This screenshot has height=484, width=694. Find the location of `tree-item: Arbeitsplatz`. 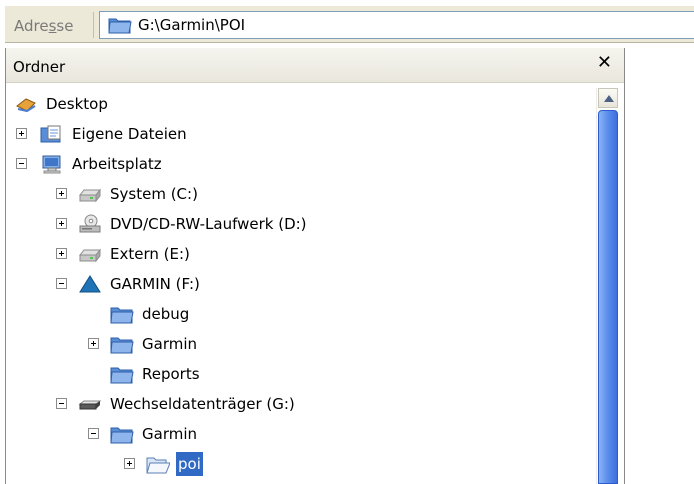

tree-item: Arbeitsplatz is located at coordinates (286, 164).